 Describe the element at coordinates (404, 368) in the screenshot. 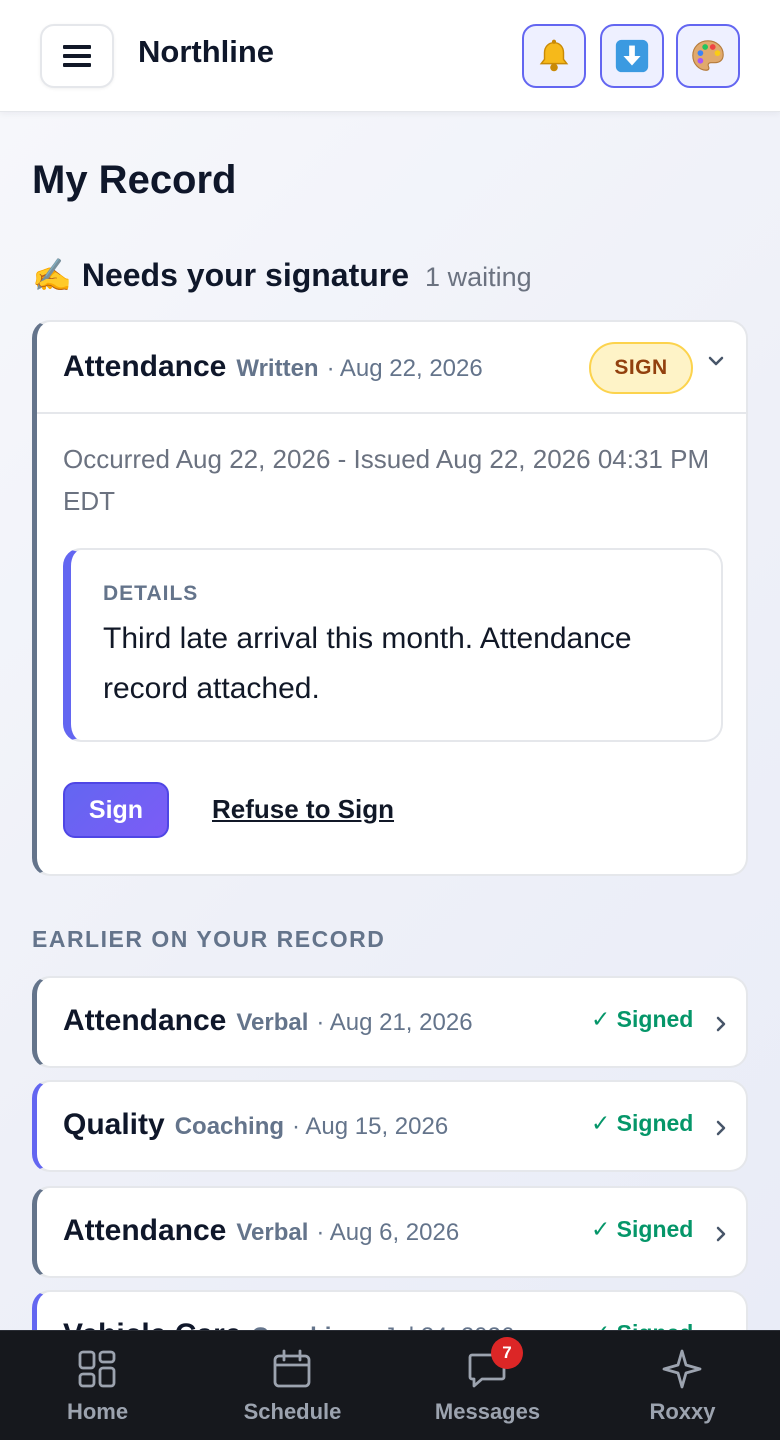

I see `record-date: · Aug 22, 2026` at that location.